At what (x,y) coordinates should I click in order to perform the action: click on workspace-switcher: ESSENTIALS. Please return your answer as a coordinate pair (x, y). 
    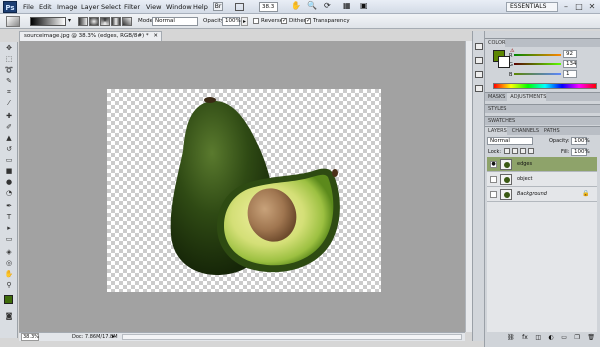
    Looking at the image, I should click on (532, 7).